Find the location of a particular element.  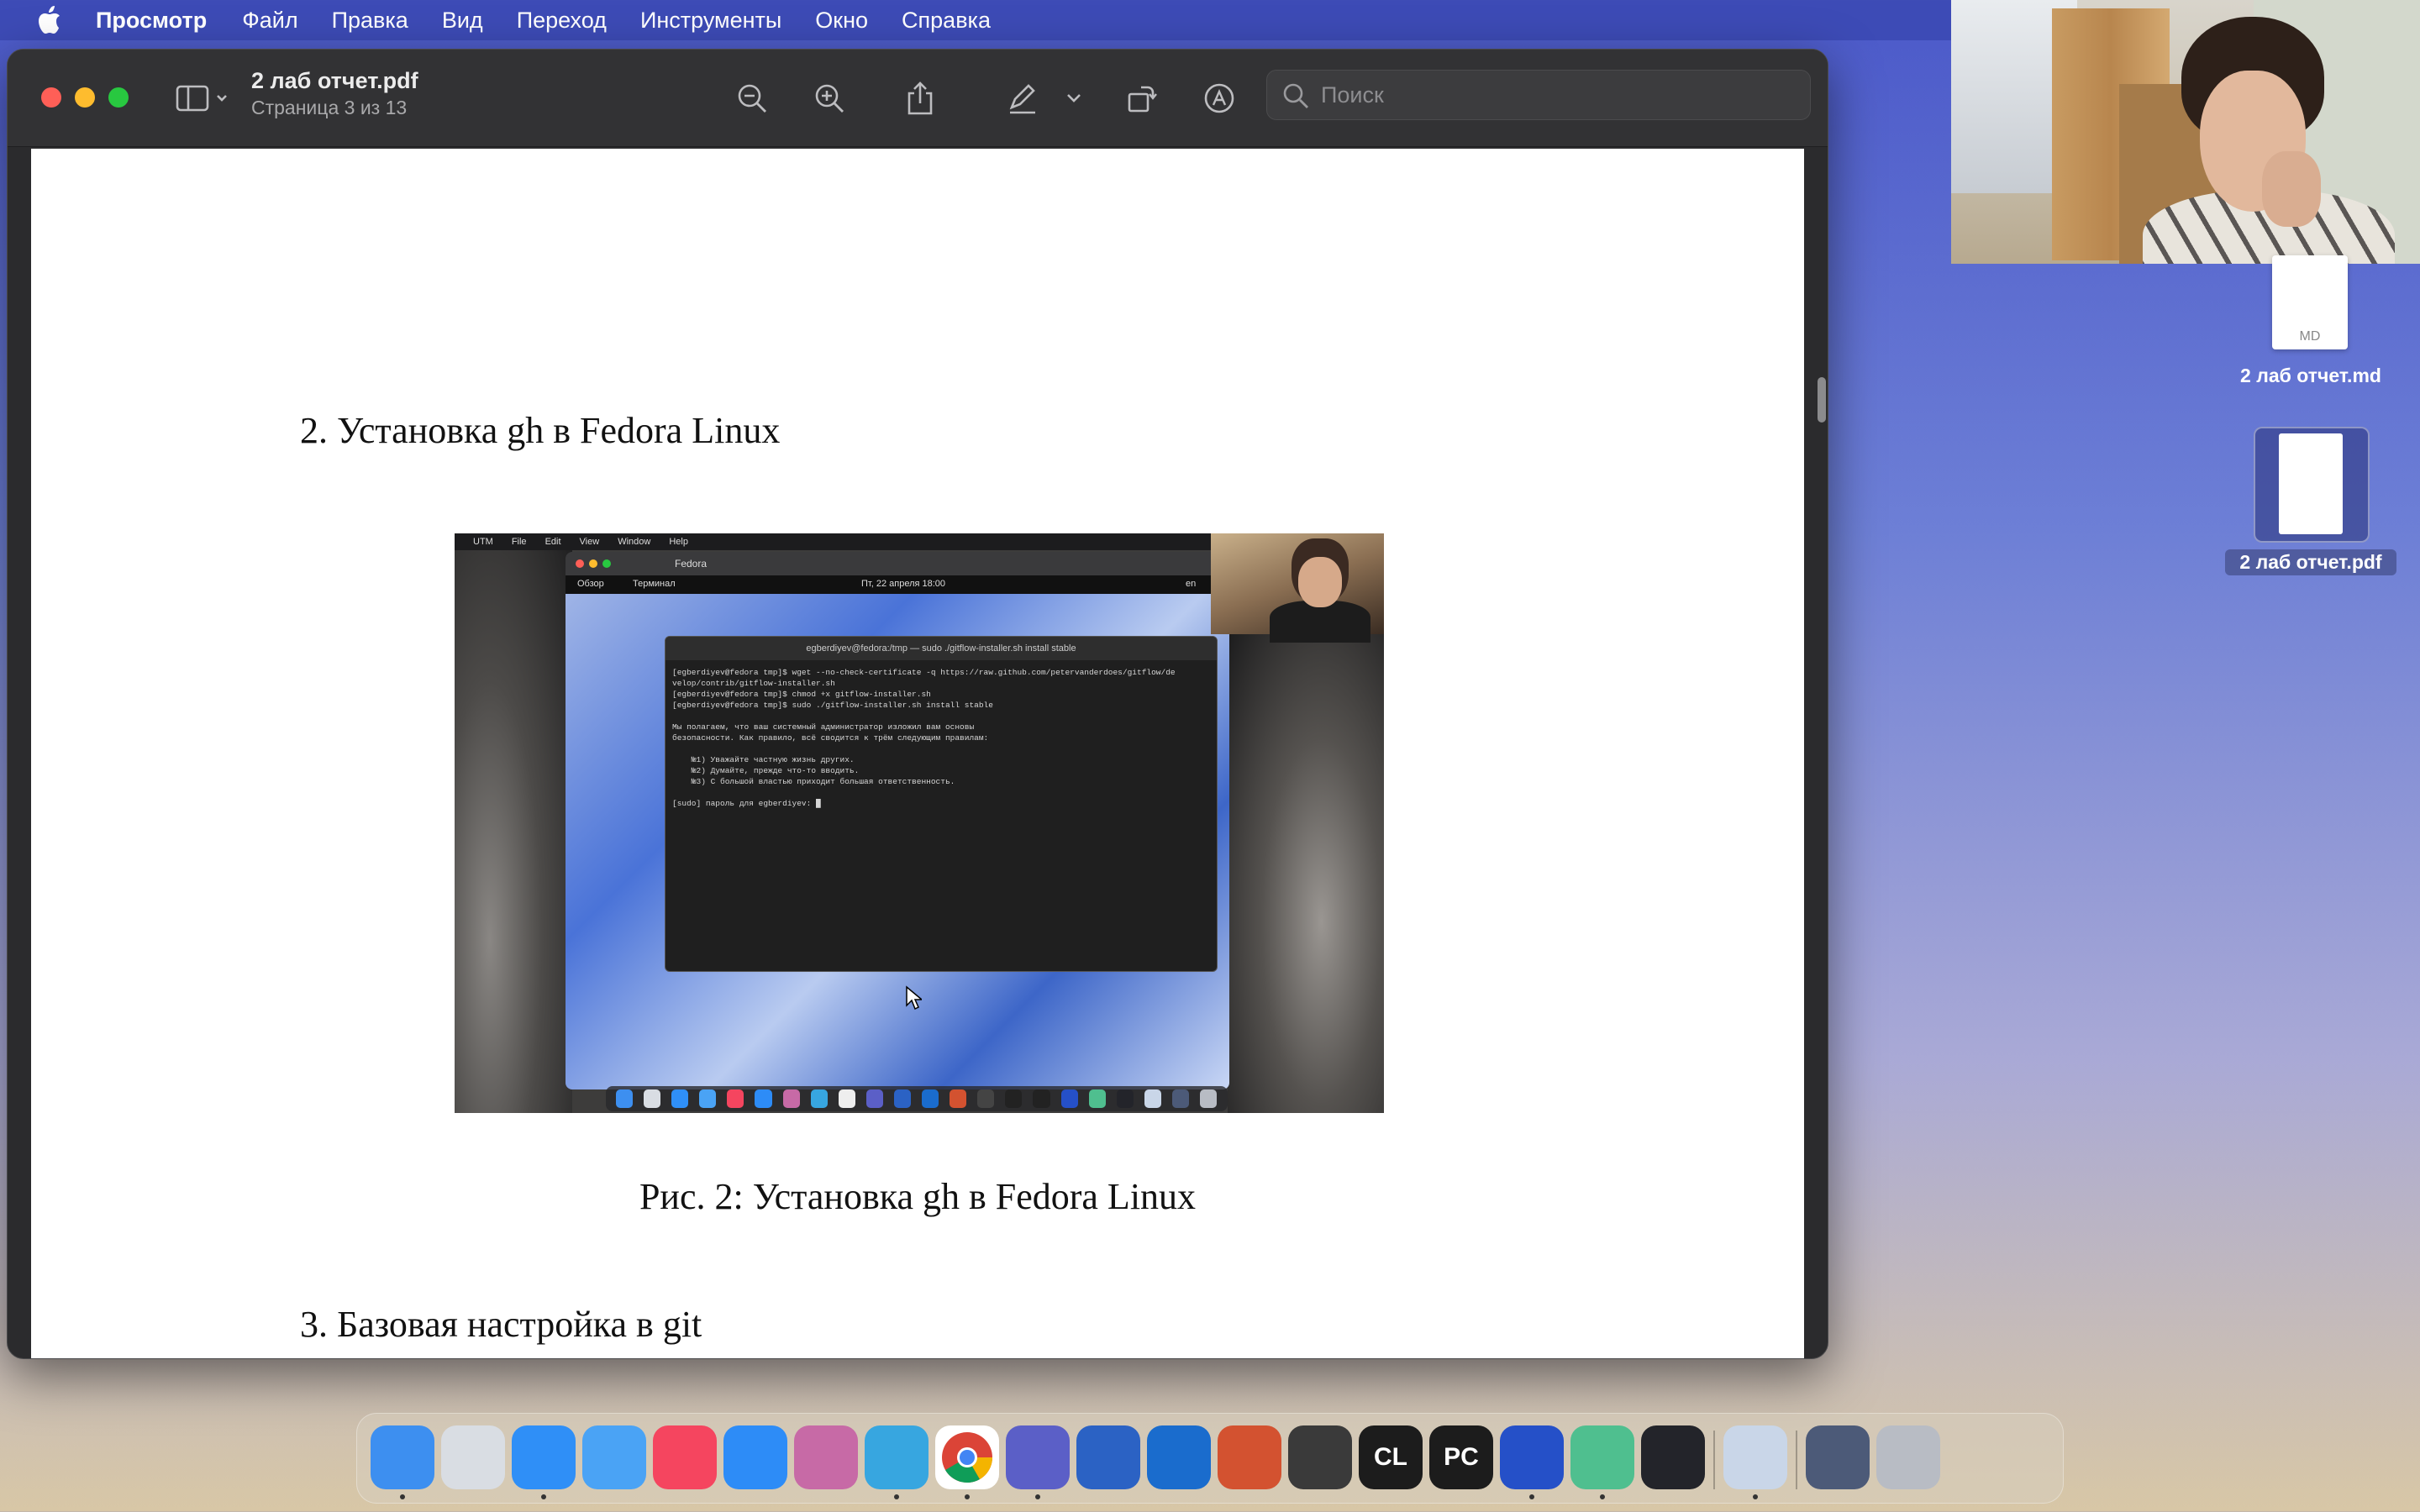

apple-icon is located at coordinates (49, 20).